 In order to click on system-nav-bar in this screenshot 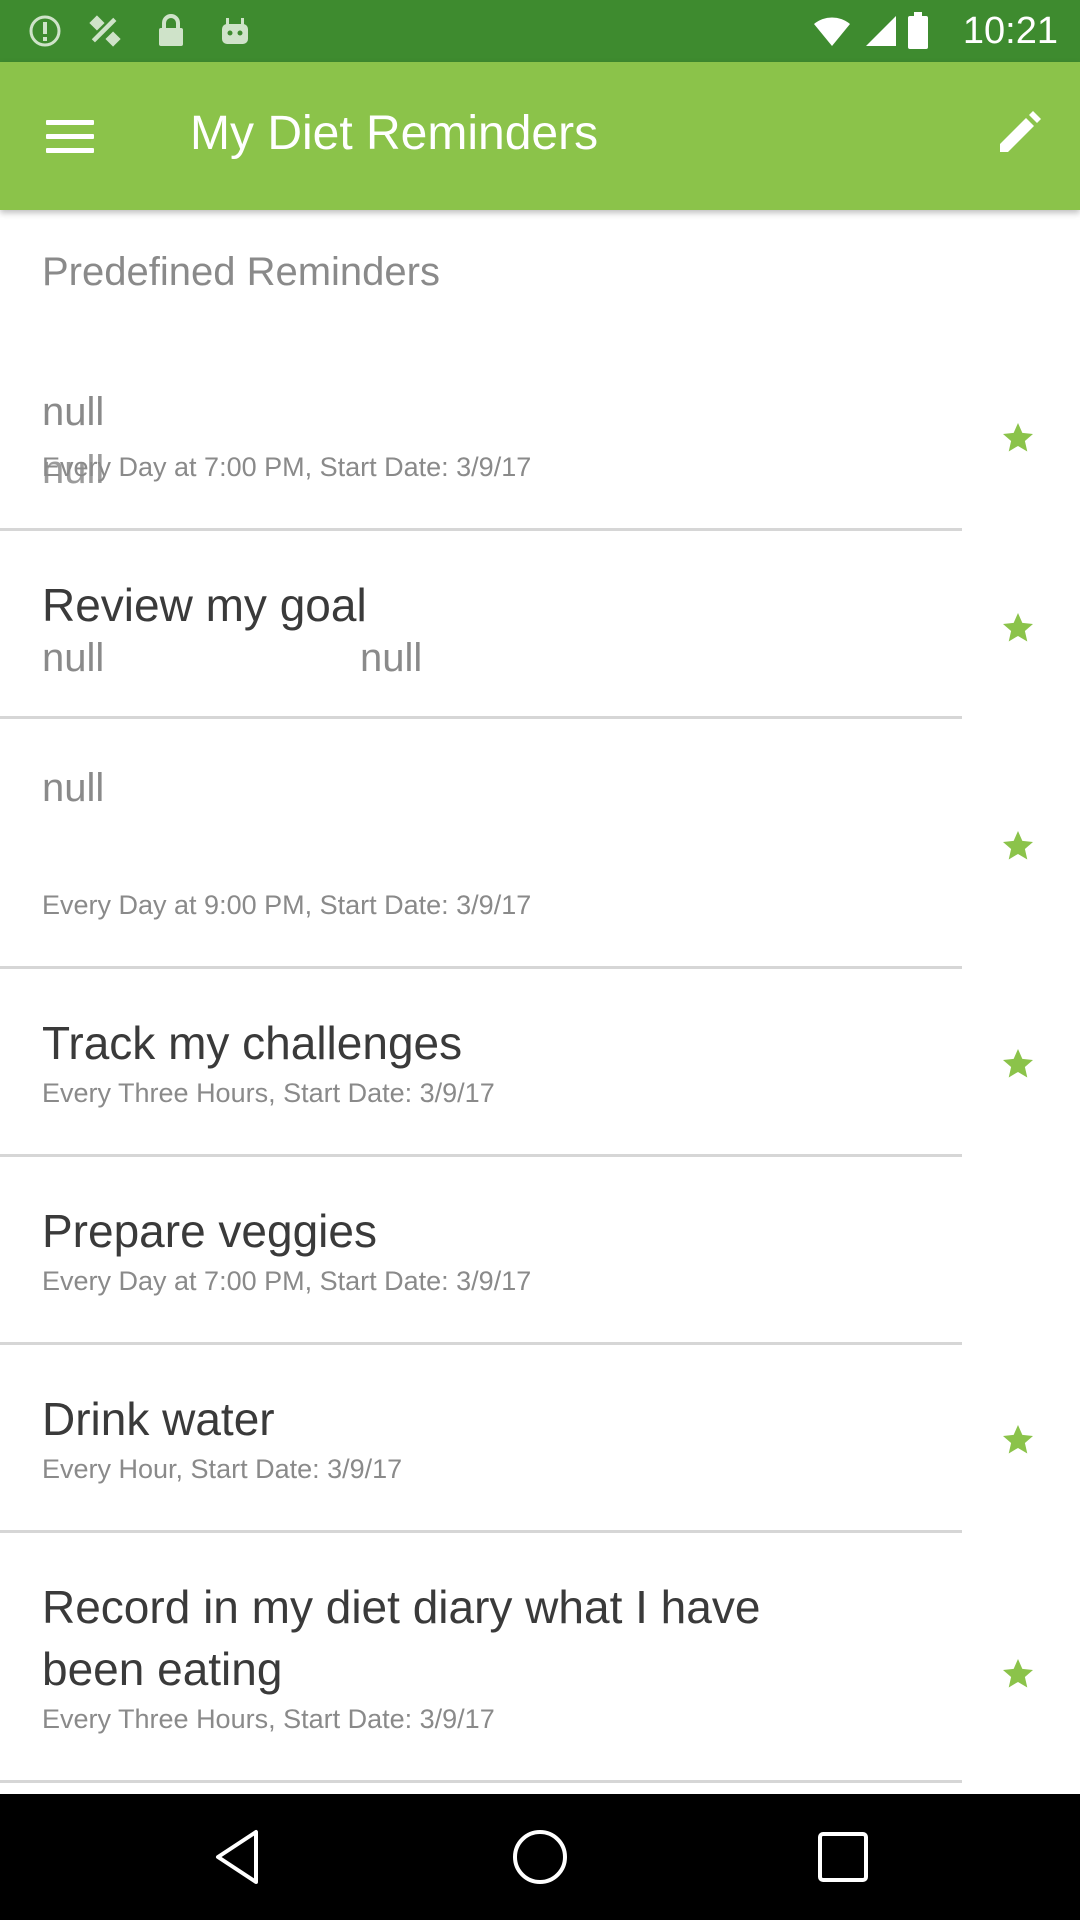, I will do `click(540, 1857)`.